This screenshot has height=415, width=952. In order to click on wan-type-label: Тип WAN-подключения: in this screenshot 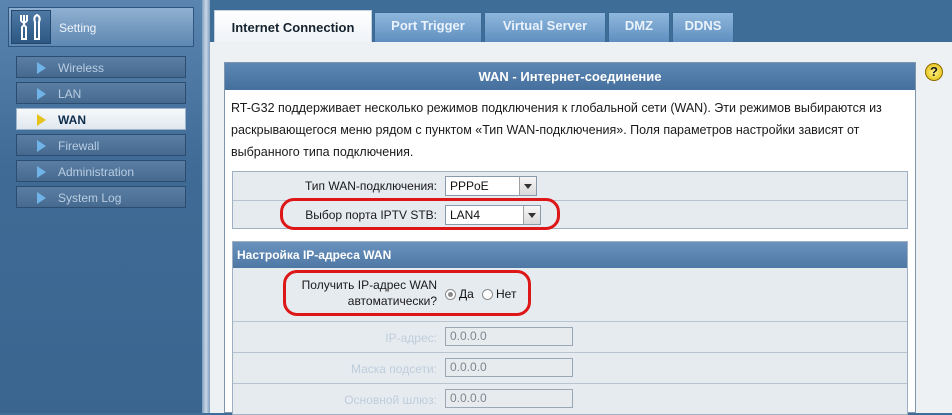, I will do `click(370, 186)`.